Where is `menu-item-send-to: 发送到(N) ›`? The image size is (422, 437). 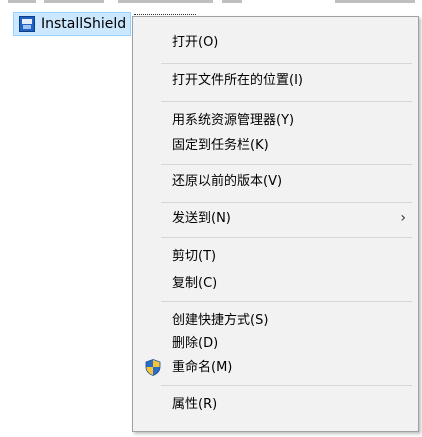 menu-item-send-to: 发送到(N) › is located at coordinates (275, 218).